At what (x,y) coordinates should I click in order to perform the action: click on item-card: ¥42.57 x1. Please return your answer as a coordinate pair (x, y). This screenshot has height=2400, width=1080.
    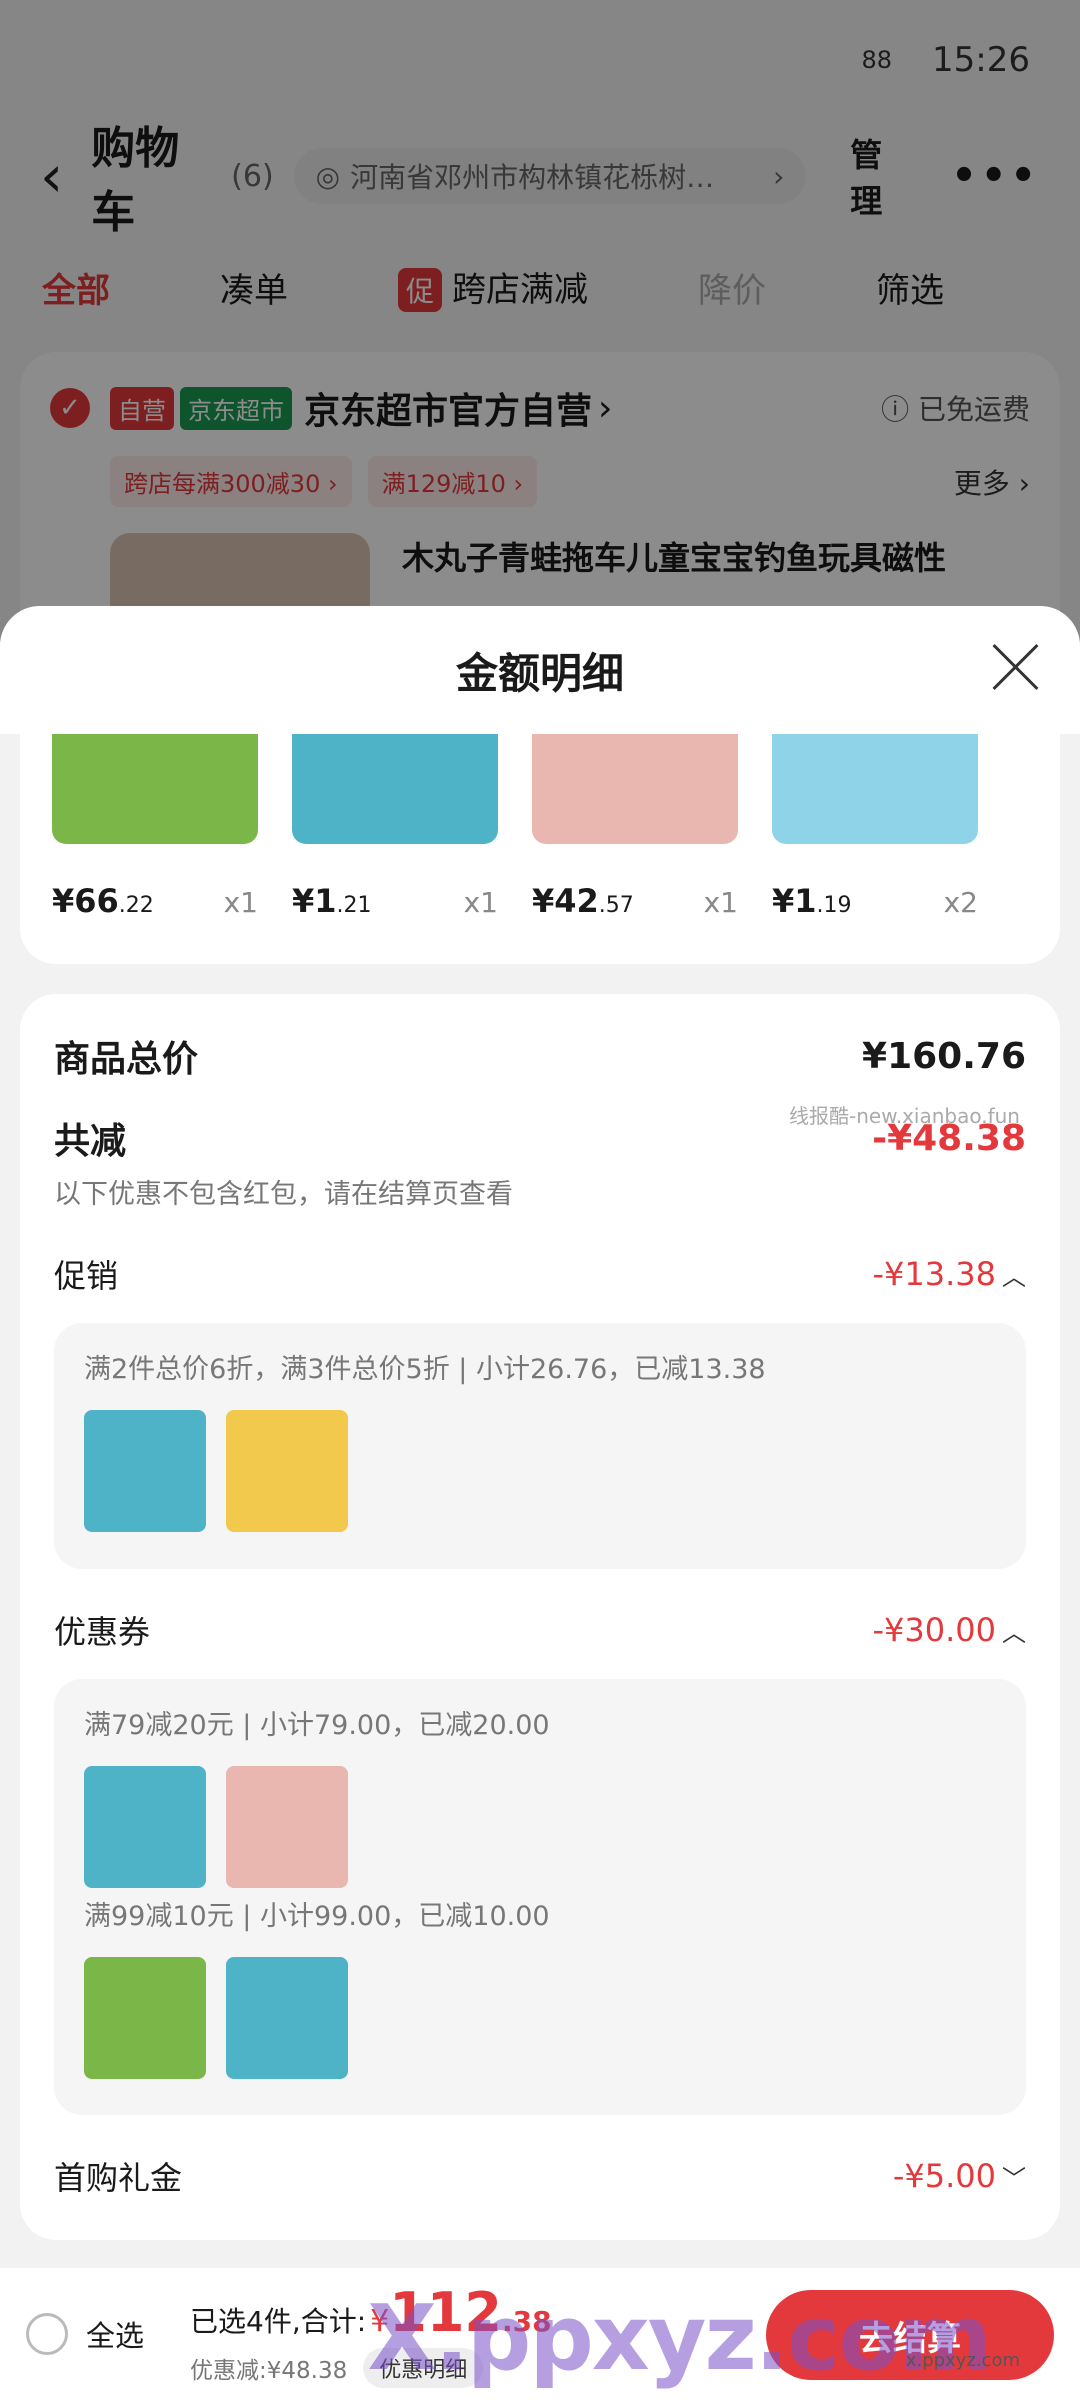
    Looking at the image, I should click on (652, 849).